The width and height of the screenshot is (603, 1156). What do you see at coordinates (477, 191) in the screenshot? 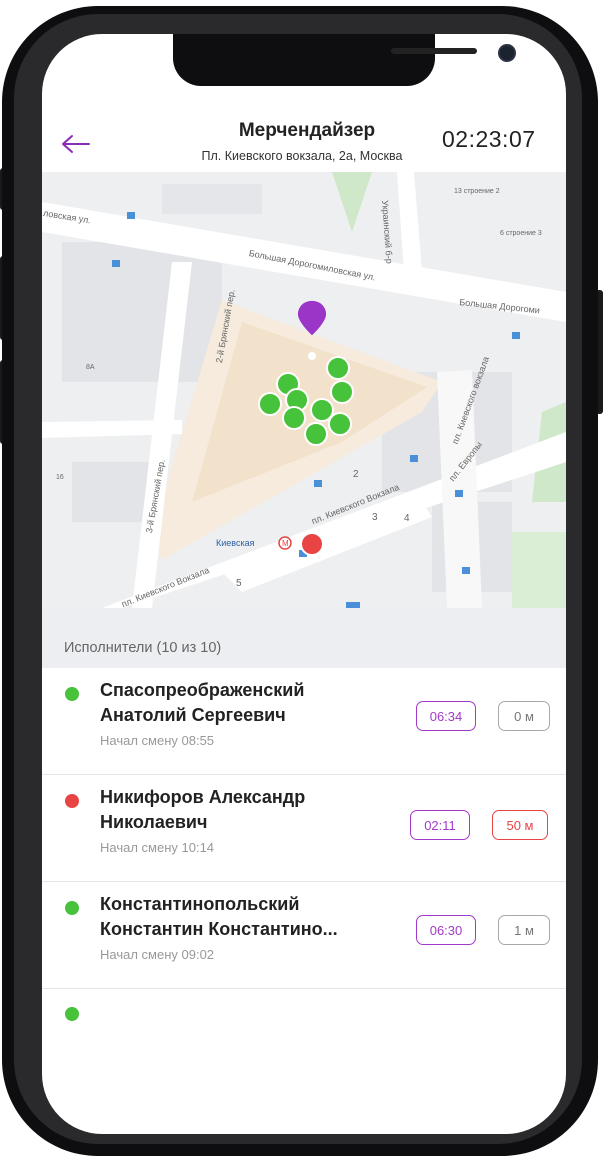
I see `house-number: 13 строение 2` at bounding box center [477, 191].